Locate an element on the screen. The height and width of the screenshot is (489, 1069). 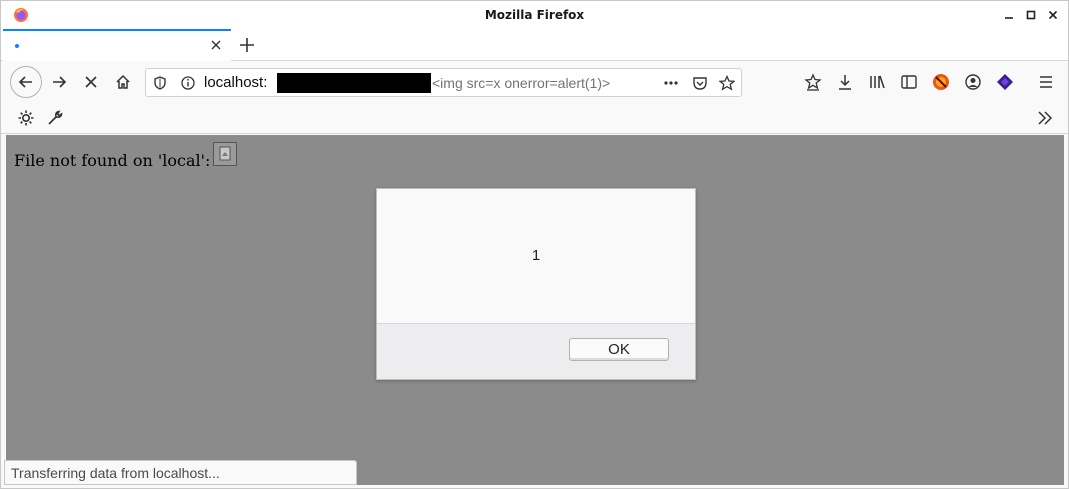
library-icon is located at coordinates (877, 82).